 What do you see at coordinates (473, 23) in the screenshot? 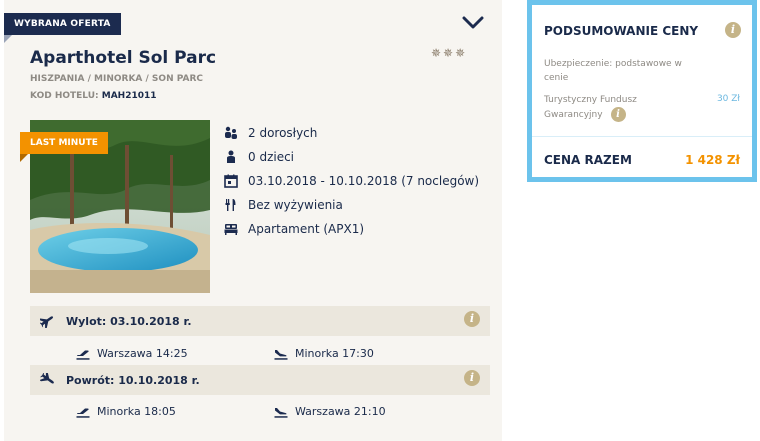
I see `chevron-down-icon` at bounding box center [473, 23].